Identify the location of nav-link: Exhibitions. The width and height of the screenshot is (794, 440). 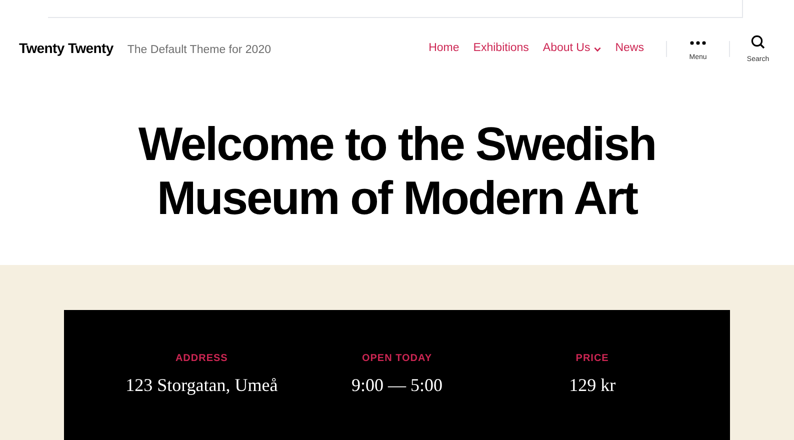
(501, 49).